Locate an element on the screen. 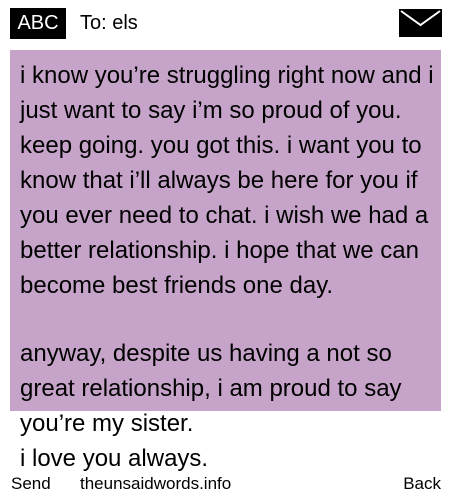  input-mode-badge: ABC is located at coordinates (38, 23).